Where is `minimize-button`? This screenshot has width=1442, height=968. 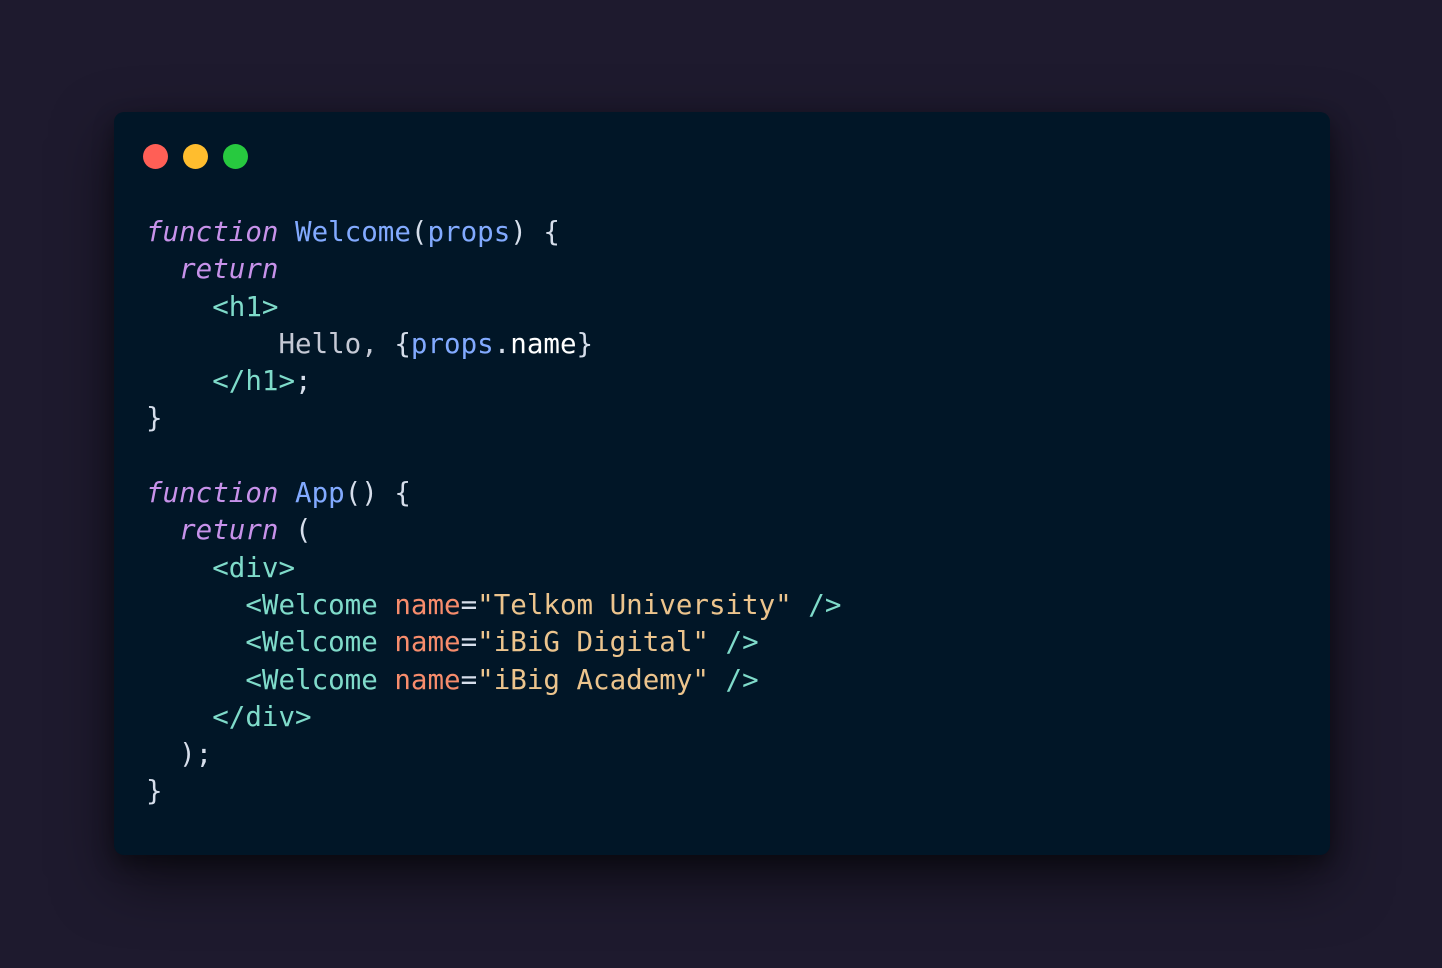 minimize-button is located at coordinates (195, 156).